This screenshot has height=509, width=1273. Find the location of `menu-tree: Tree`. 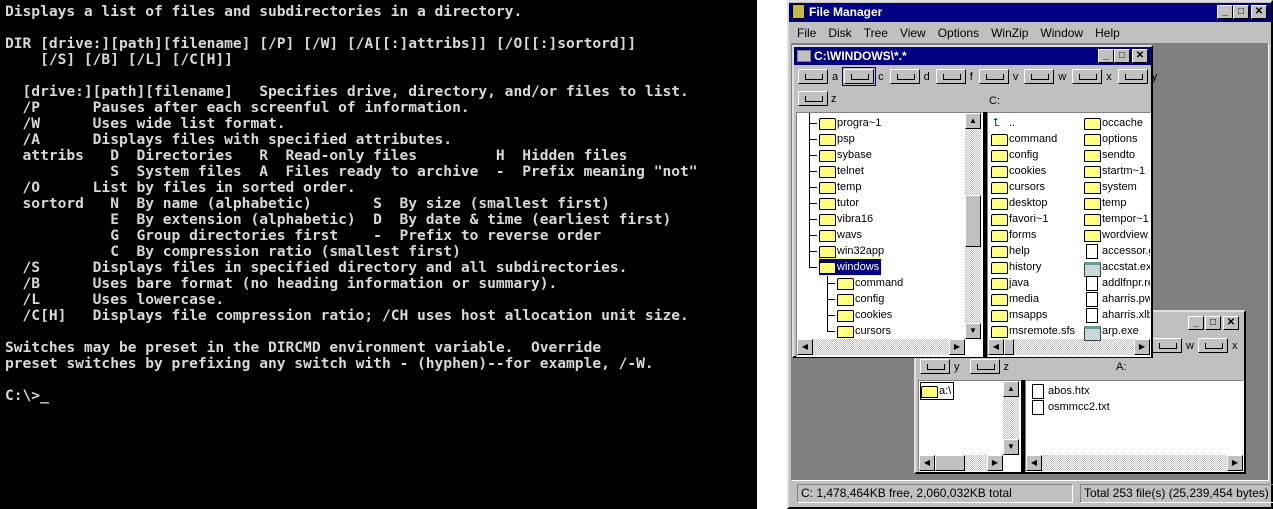

menu-tree: Tree is located at coordinates (876, 33).